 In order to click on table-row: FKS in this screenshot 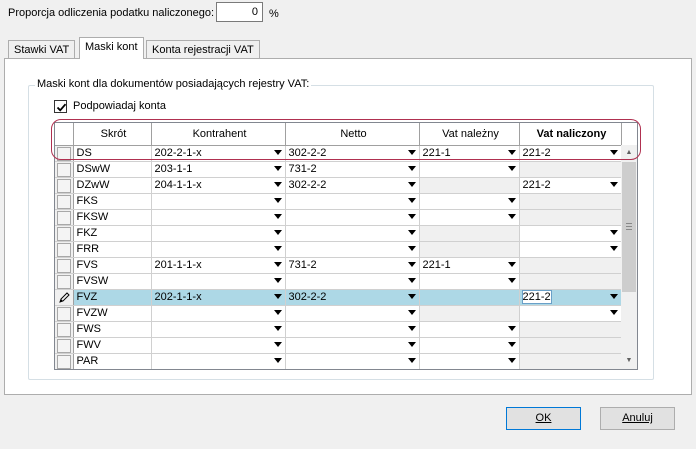, I will do `click(338, 201)`.